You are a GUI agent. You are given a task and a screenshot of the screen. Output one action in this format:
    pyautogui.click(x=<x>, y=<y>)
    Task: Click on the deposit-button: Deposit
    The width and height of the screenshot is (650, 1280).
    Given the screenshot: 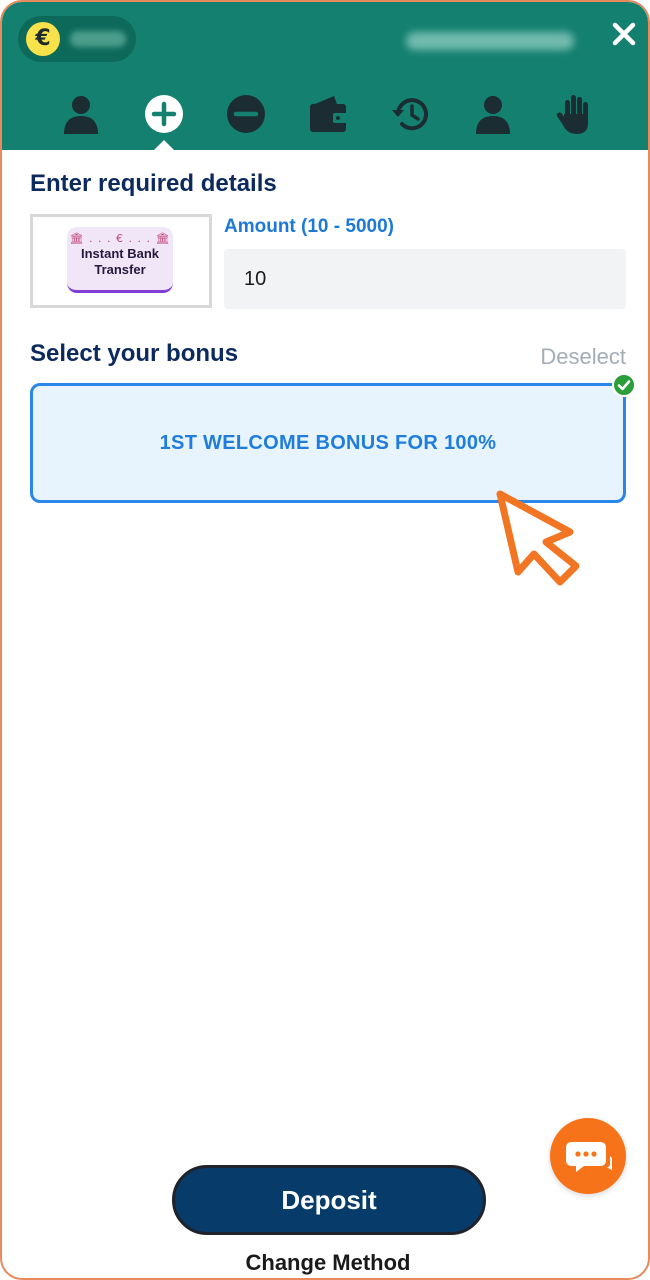 What is the action you would take?
    pyautogui.click(x=329, y=1200)
    